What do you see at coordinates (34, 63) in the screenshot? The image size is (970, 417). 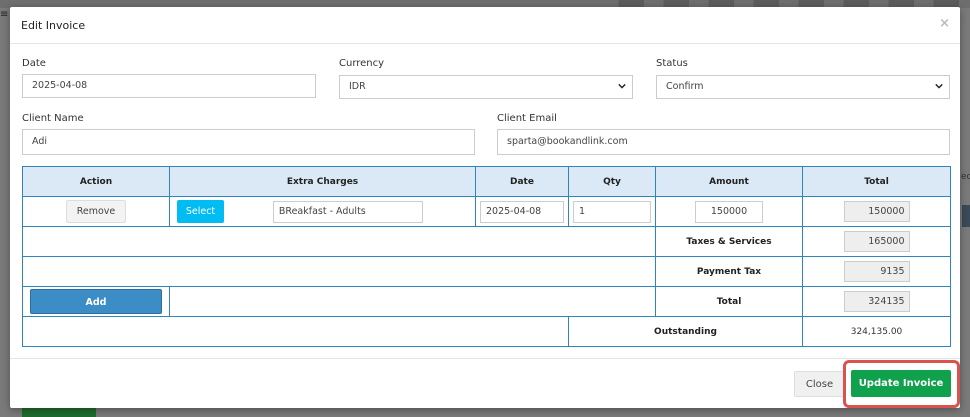 I see `date-label: Date` at bounding box center [34, 63].